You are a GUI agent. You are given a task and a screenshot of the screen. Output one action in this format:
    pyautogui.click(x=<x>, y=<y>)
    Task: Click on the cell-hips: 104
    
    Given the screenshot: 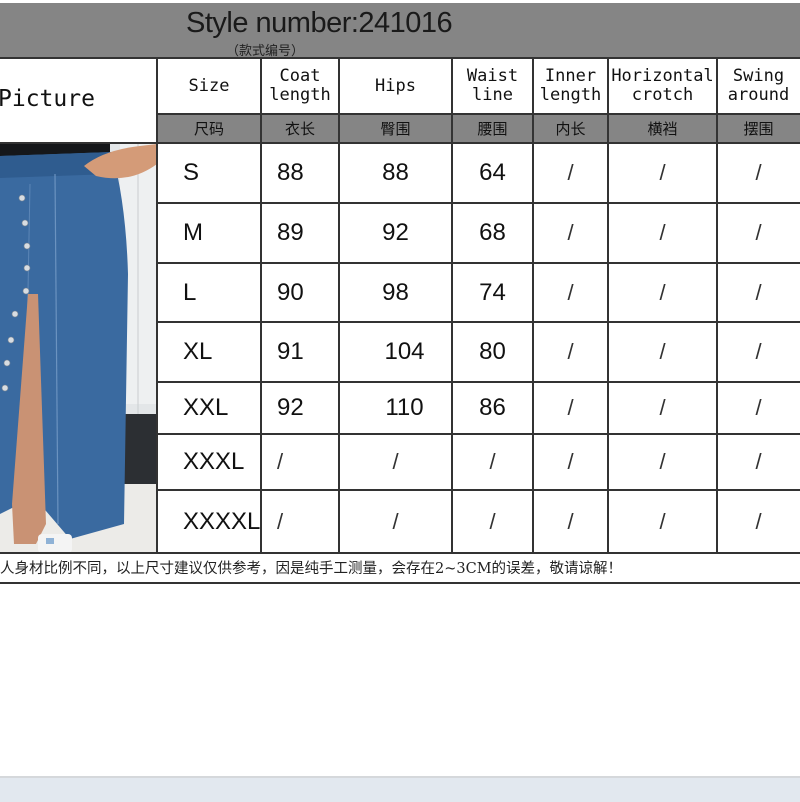 What is the action you would take?
    pyautogui.click(x=404, y=351)
    